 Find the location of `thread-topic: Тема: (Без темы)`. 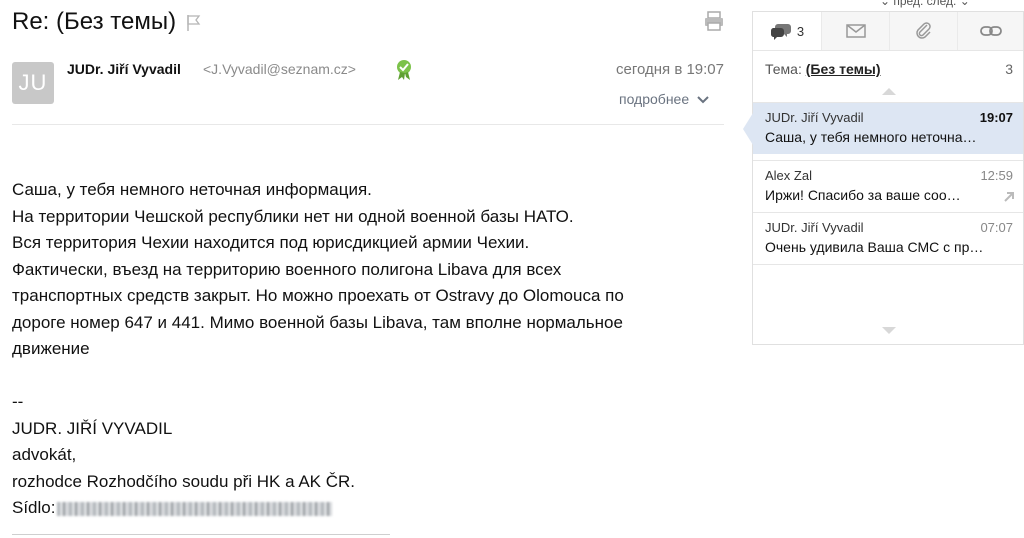

thread-topic: Тема: (Без темы) is located at coordinates (823, 69).